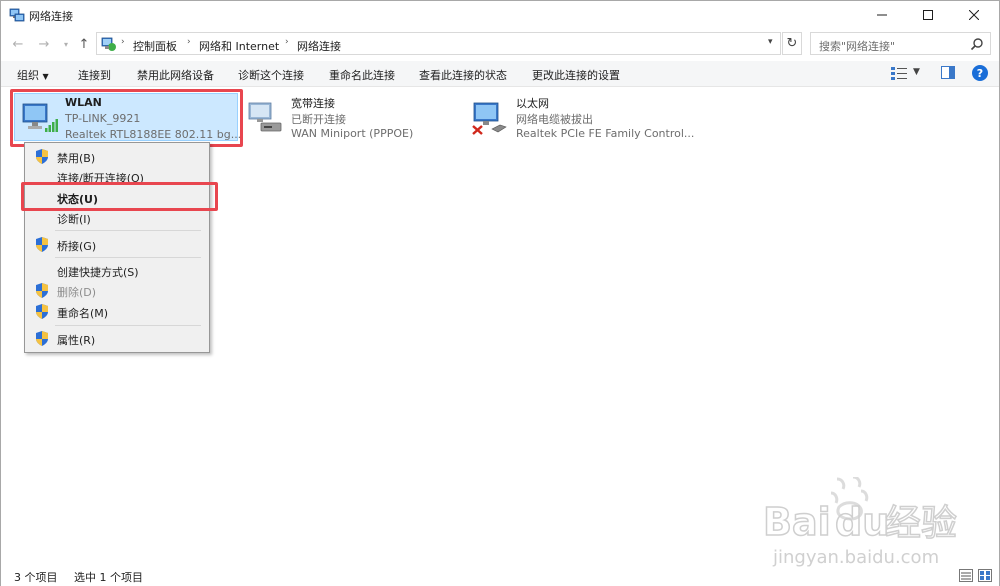 This screenshot has height=586, width=1000. I want to click on menu-item-properties: 属性(R), so click(117, 339).